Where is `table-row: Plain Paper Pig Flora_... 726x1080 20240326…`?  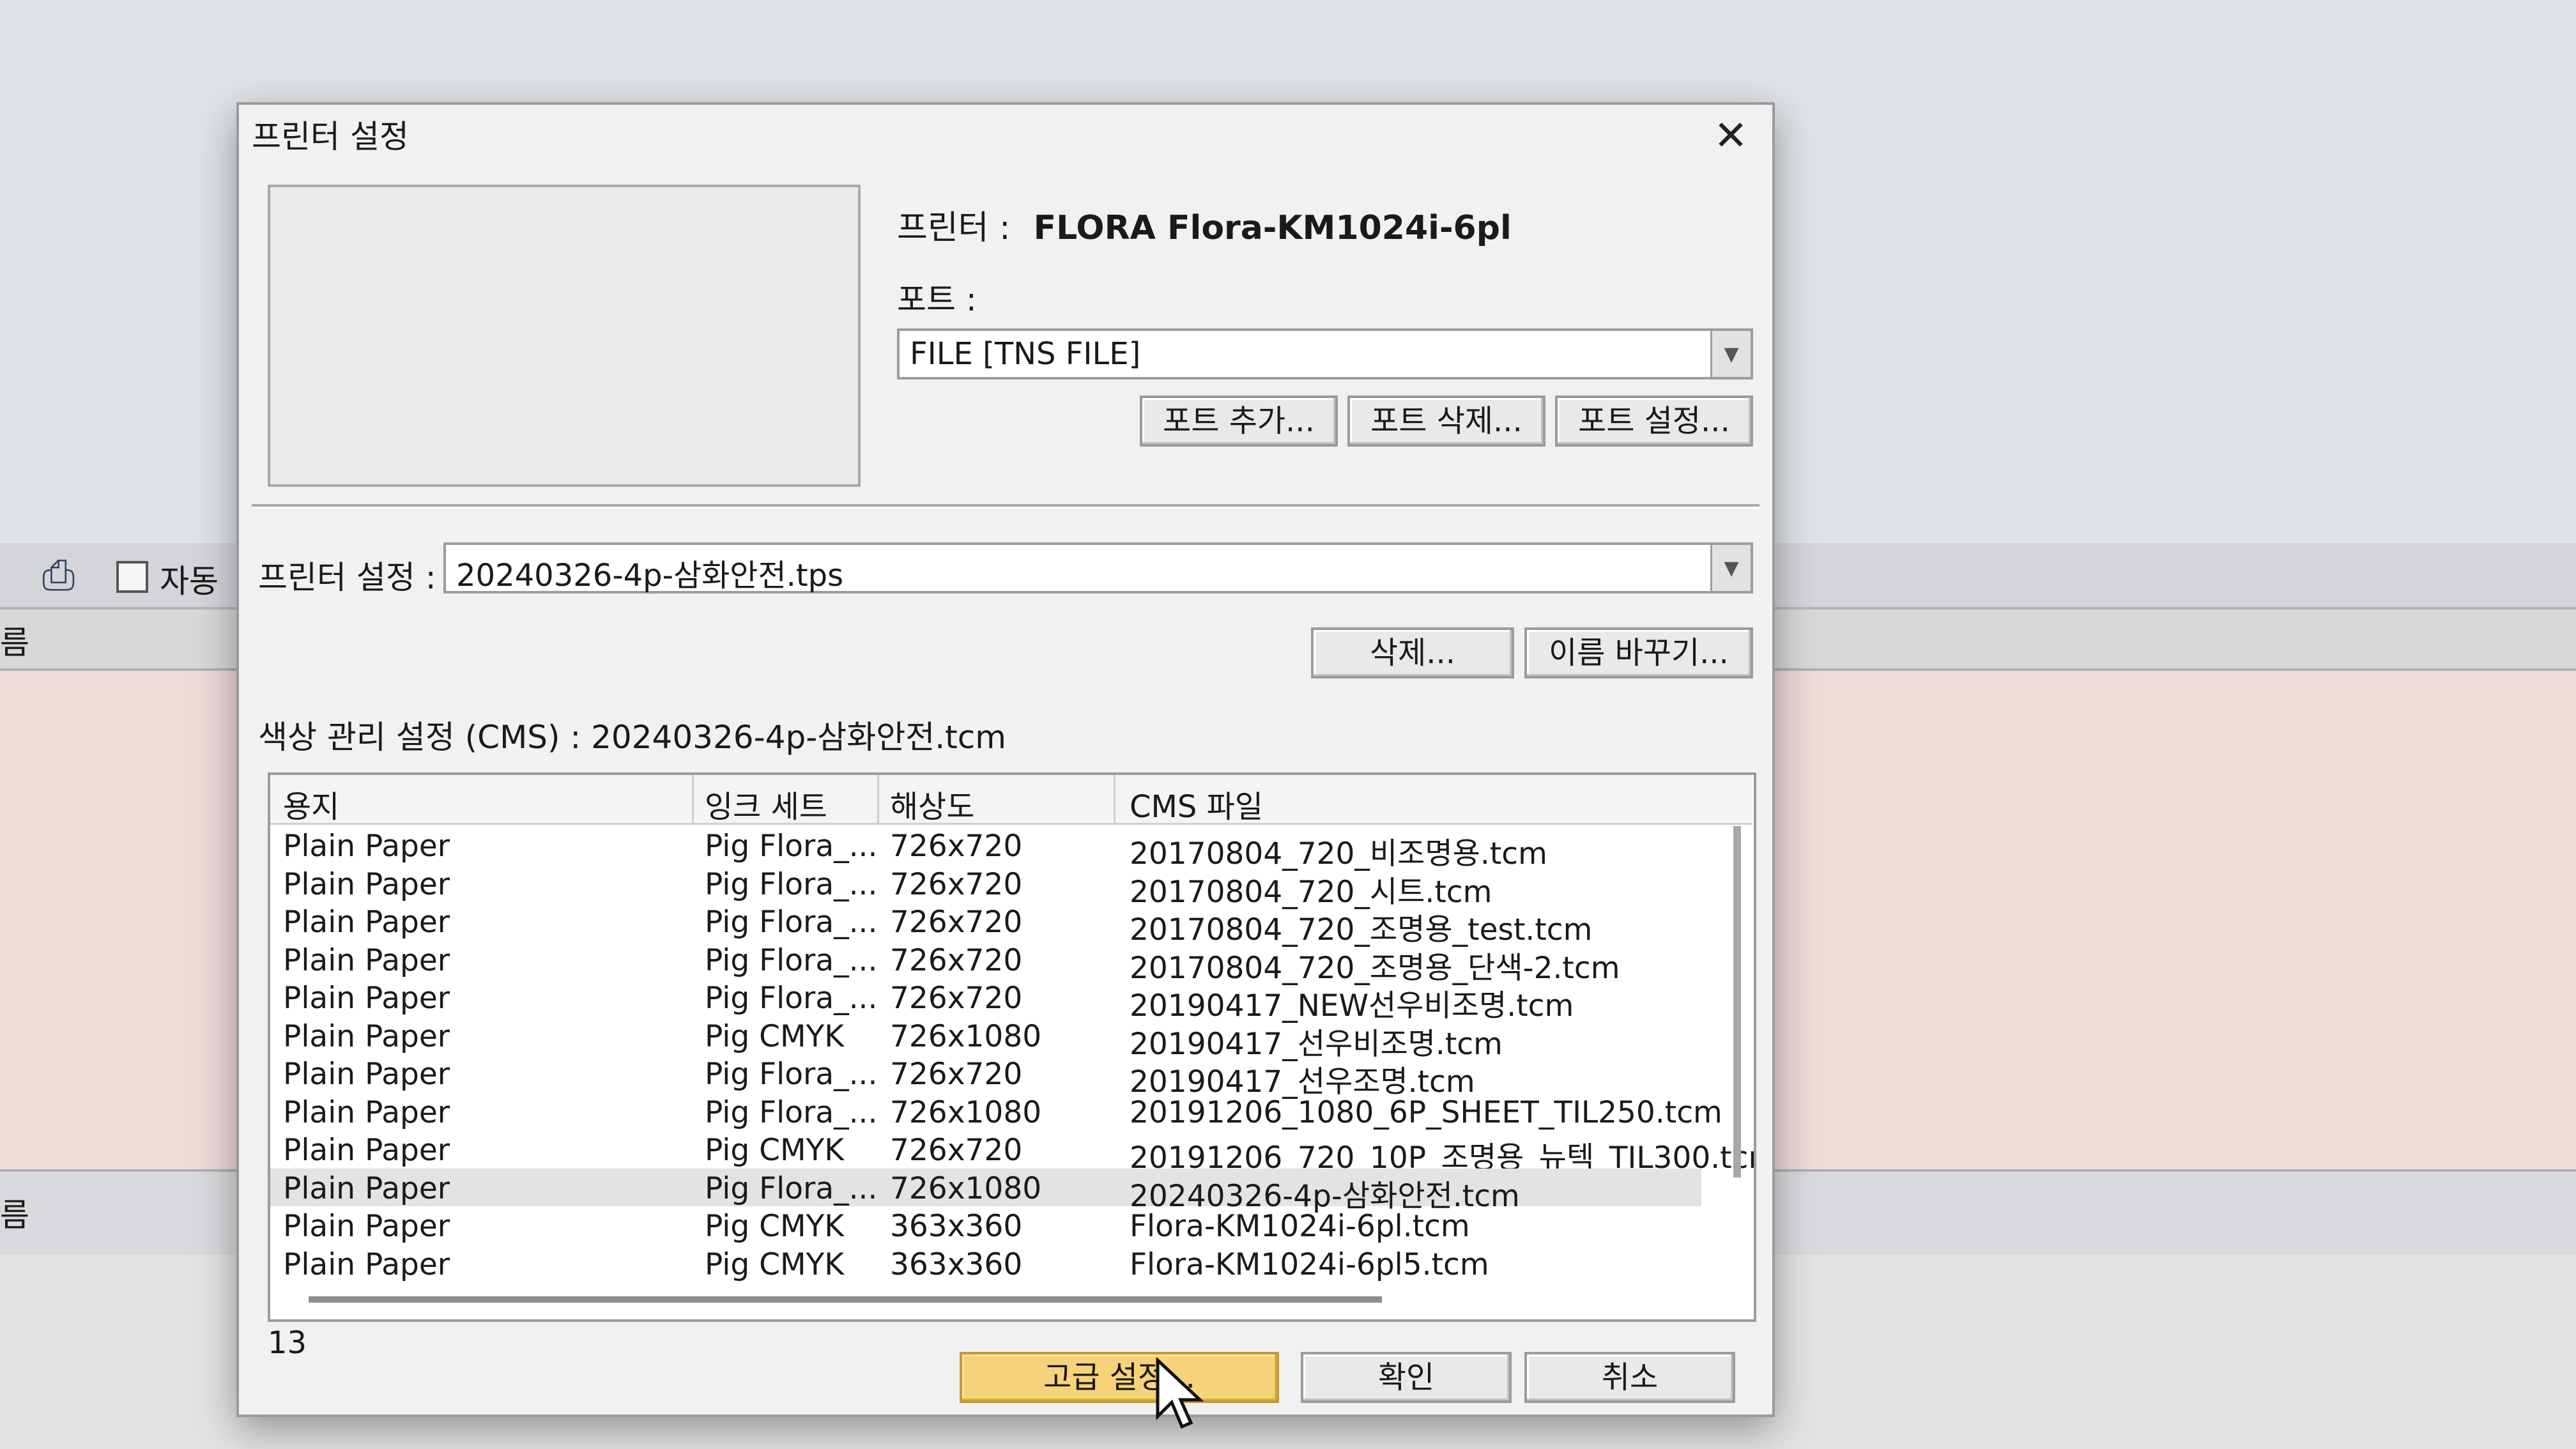 table-row: Plain Paper Pig Flora_... 726x1080 20240326… is located at coordinates (985, 1191).